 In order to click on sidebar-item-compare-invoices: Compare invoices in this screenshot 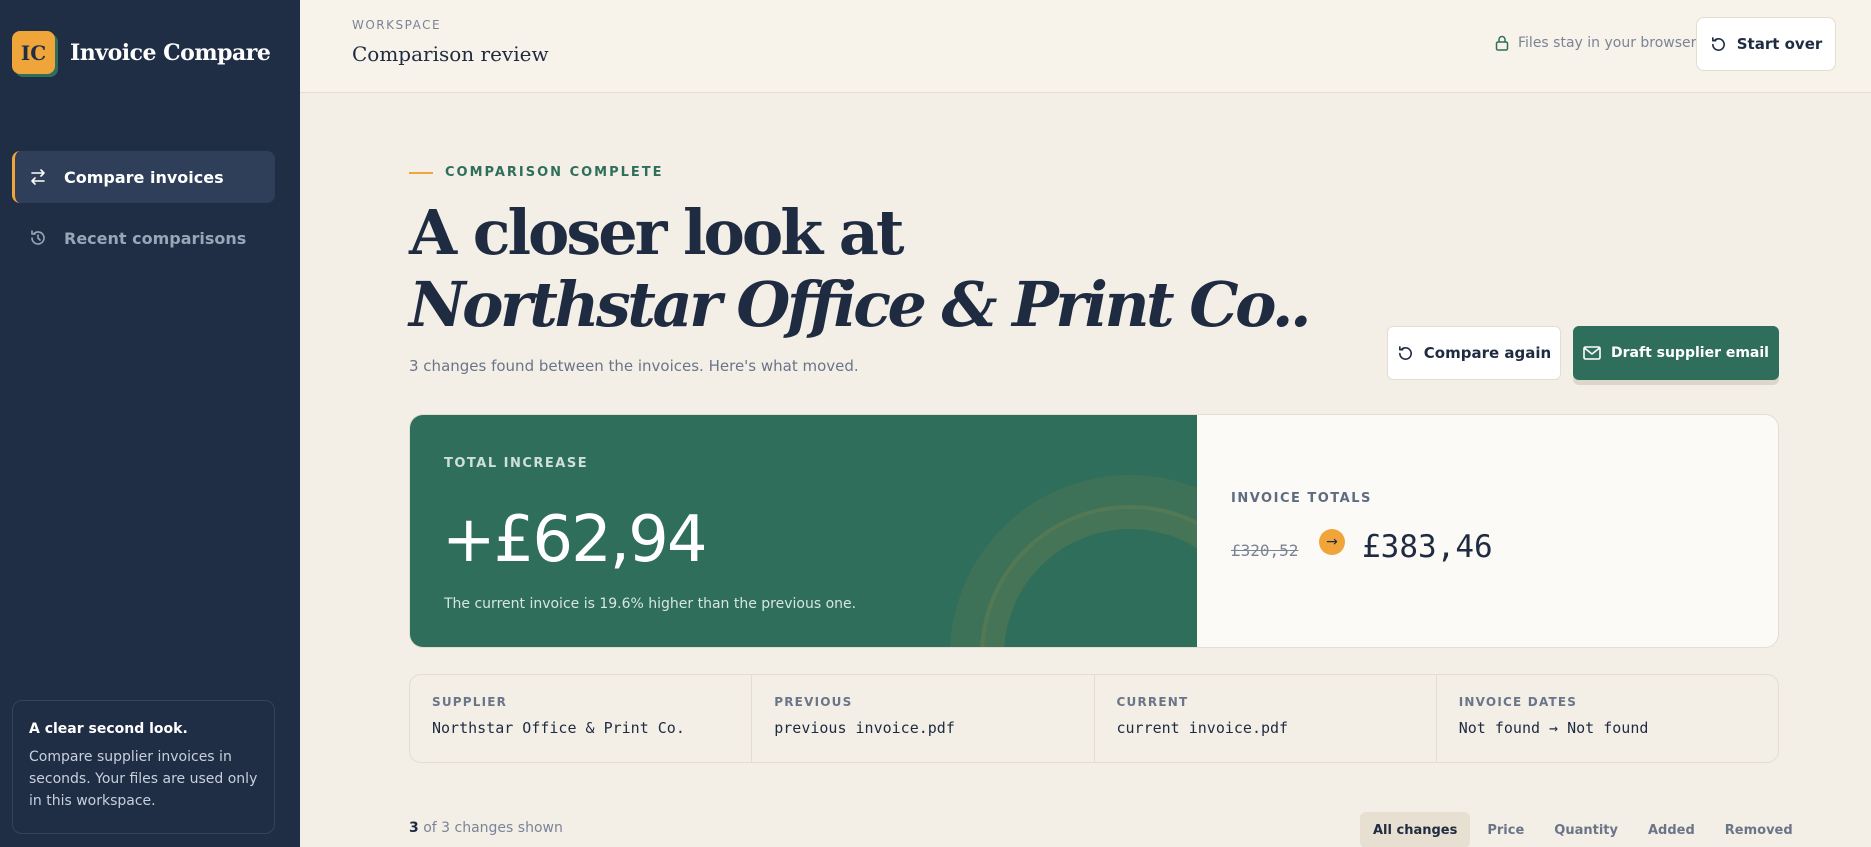, I will do `click(143, 177)`.